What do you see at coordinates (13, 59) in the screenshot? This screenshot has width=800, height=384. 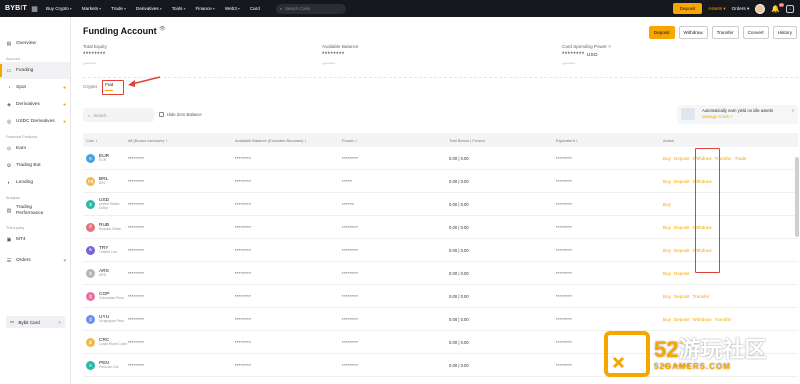 I see `sidebar-section-account: Account` at bounding box center [13, 59].